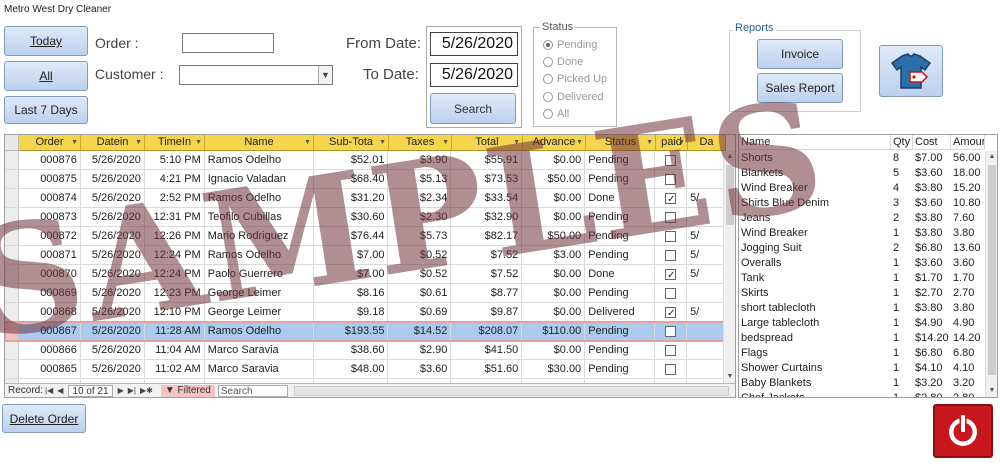 The image size is (1000, 475). I want to click on list-item: Skirts 1 $2.70 2.70, so click(862, 293).